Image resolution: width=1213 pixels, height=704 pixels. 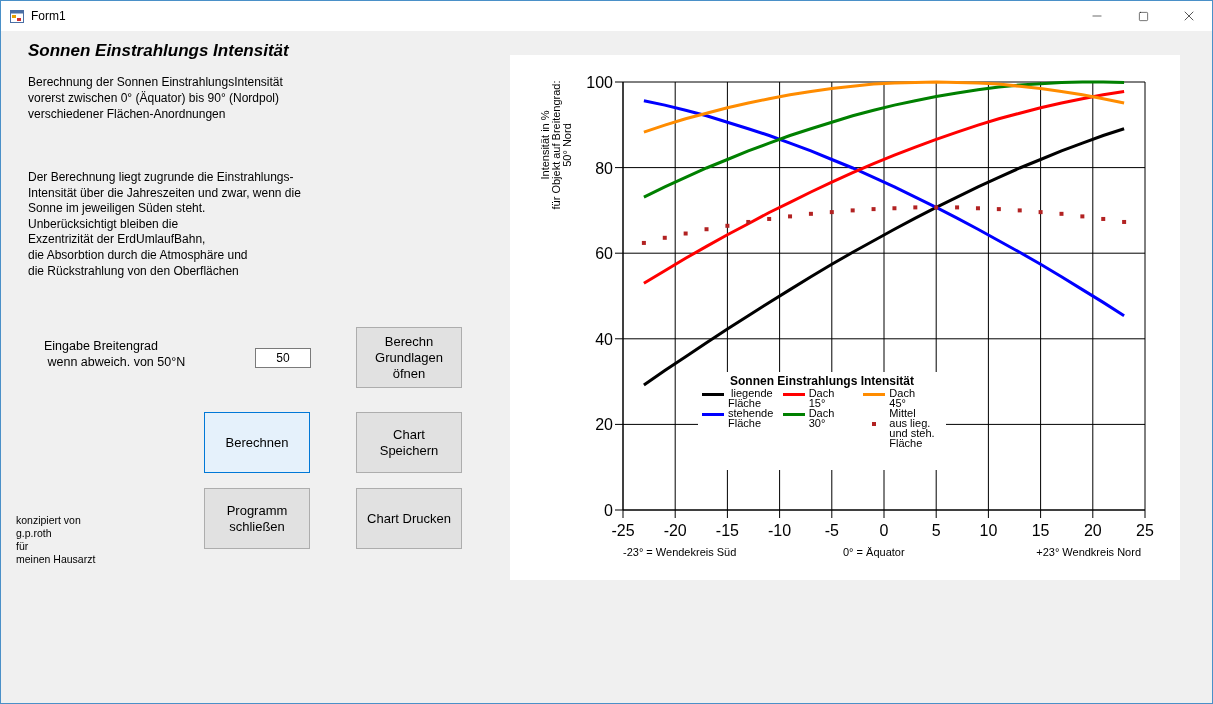 I want to click on description-text: Der Berechnung liegt zugrunde die Einstrahlungs- Intensität über die Jahreszeiten und zwar, wenn die Sonne im jeweiligen Süden steht. Unberücksichtigt bleiben die Exzentrizität der ErdUmlaufBahn, die Absorbtion durch die Atmosphäre und die Rückstrahlung von den Oberflächen, so click(x=165, y=225).